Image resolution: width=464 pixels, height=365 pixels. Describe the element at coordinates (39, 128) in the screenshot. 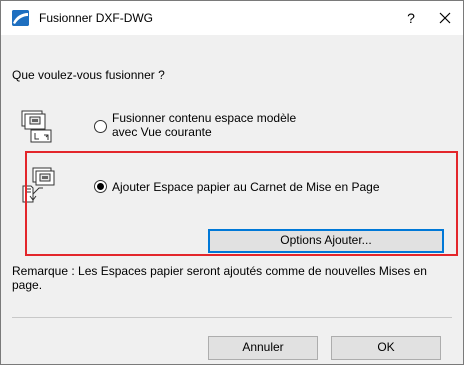

I see `model-space-merge-icon` at that location.